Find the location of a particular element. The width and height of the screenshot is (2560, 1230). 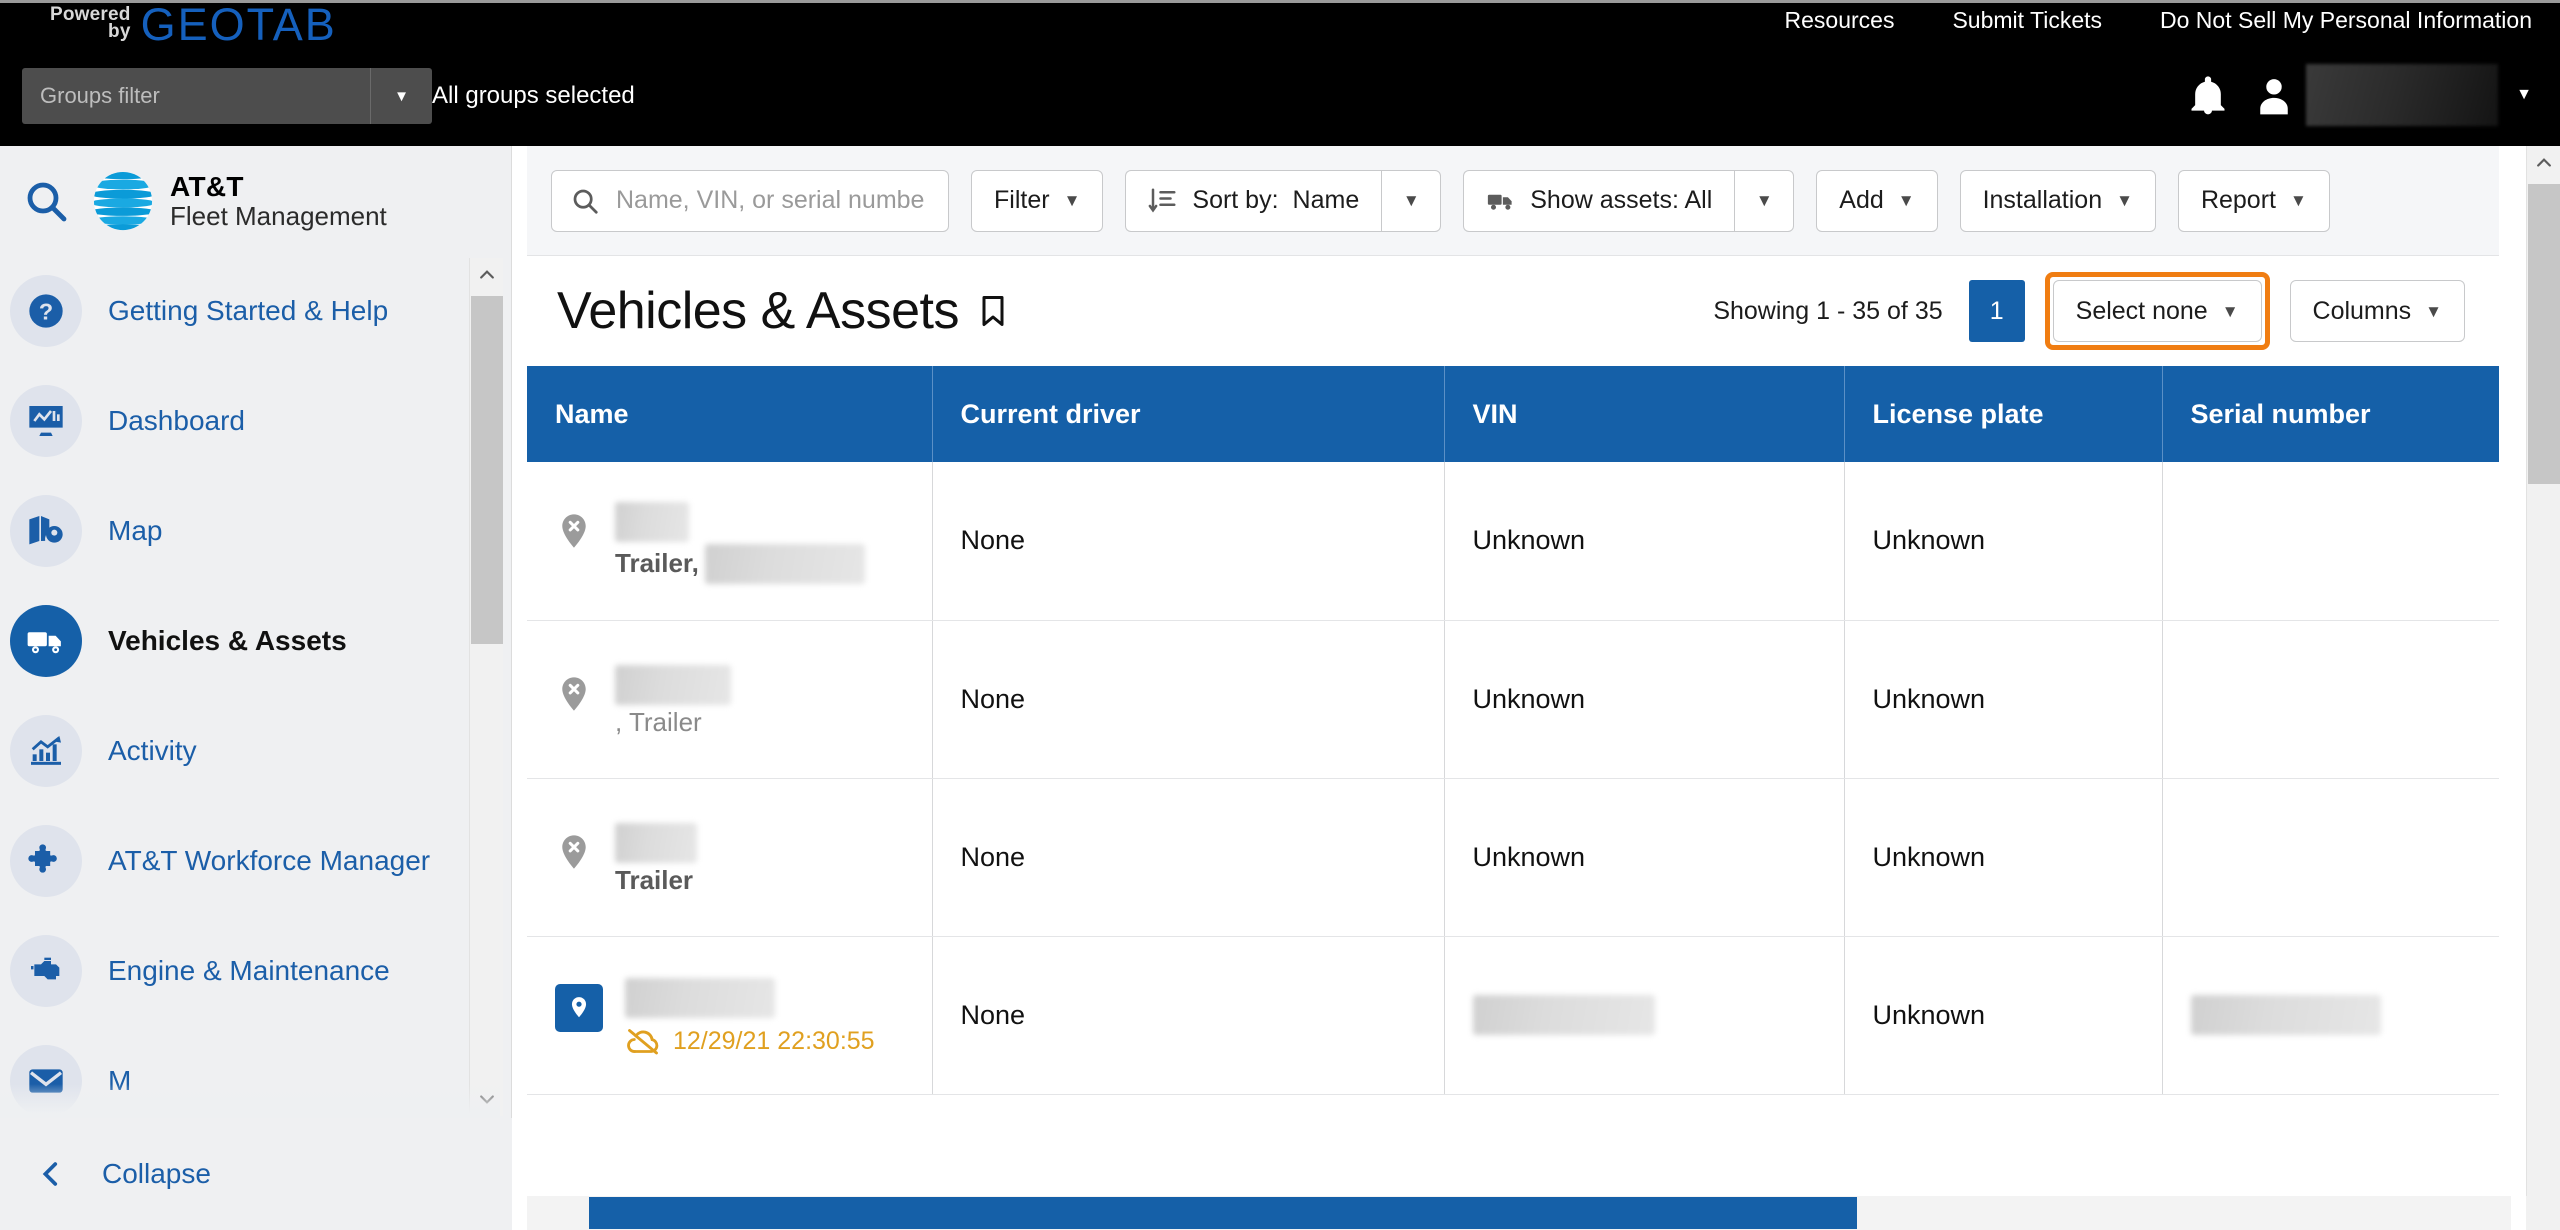

column-header-vin: VIN is located at coordinates (1644, 414).